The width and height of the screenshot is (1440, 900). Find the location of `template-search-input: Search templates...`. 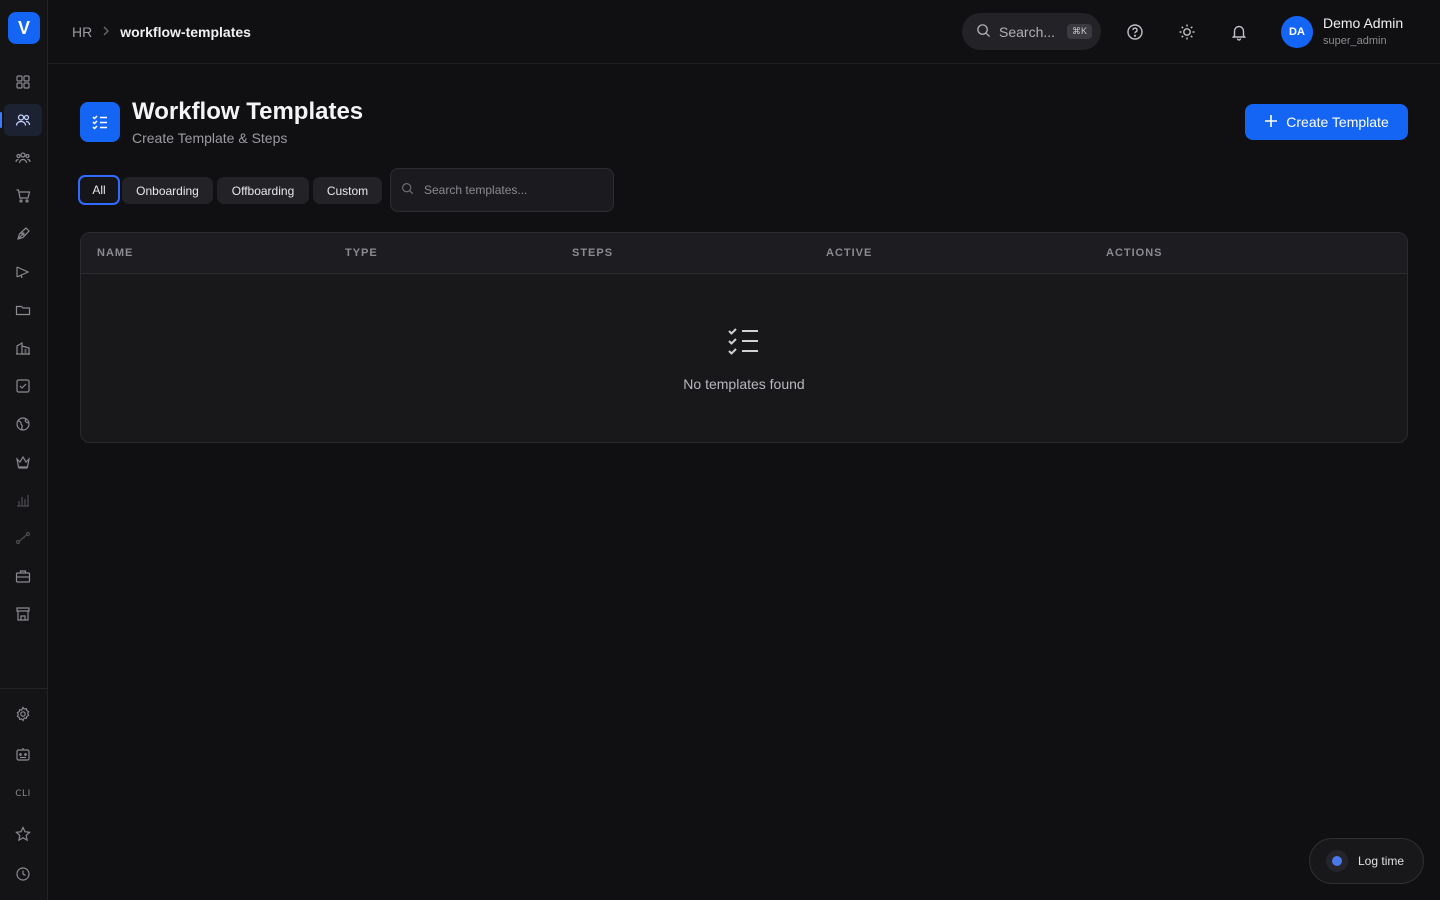

template-search-input: Search templates... is located at coordinates (502, 190).